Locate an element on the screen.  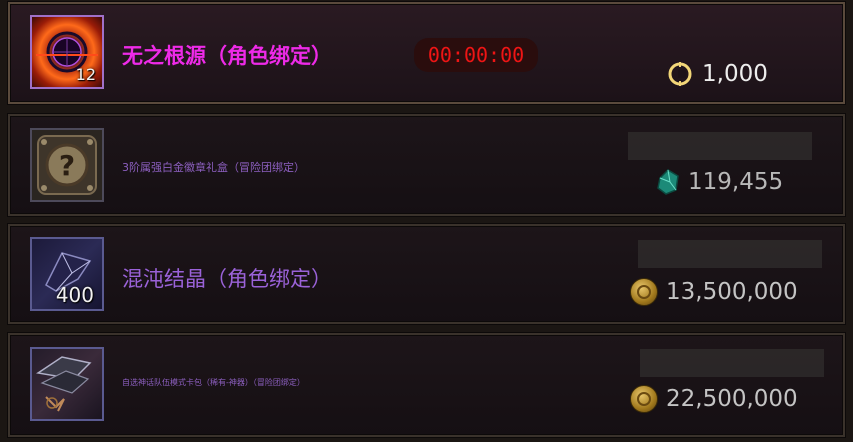
item-price: 22,500,000 is located at coordinates (714, 399).